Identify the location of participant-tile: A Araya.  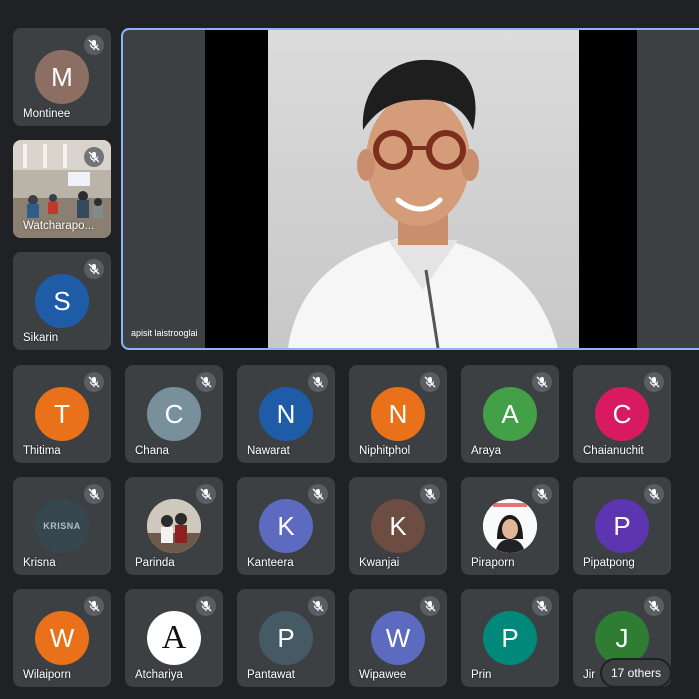
(510, 414).